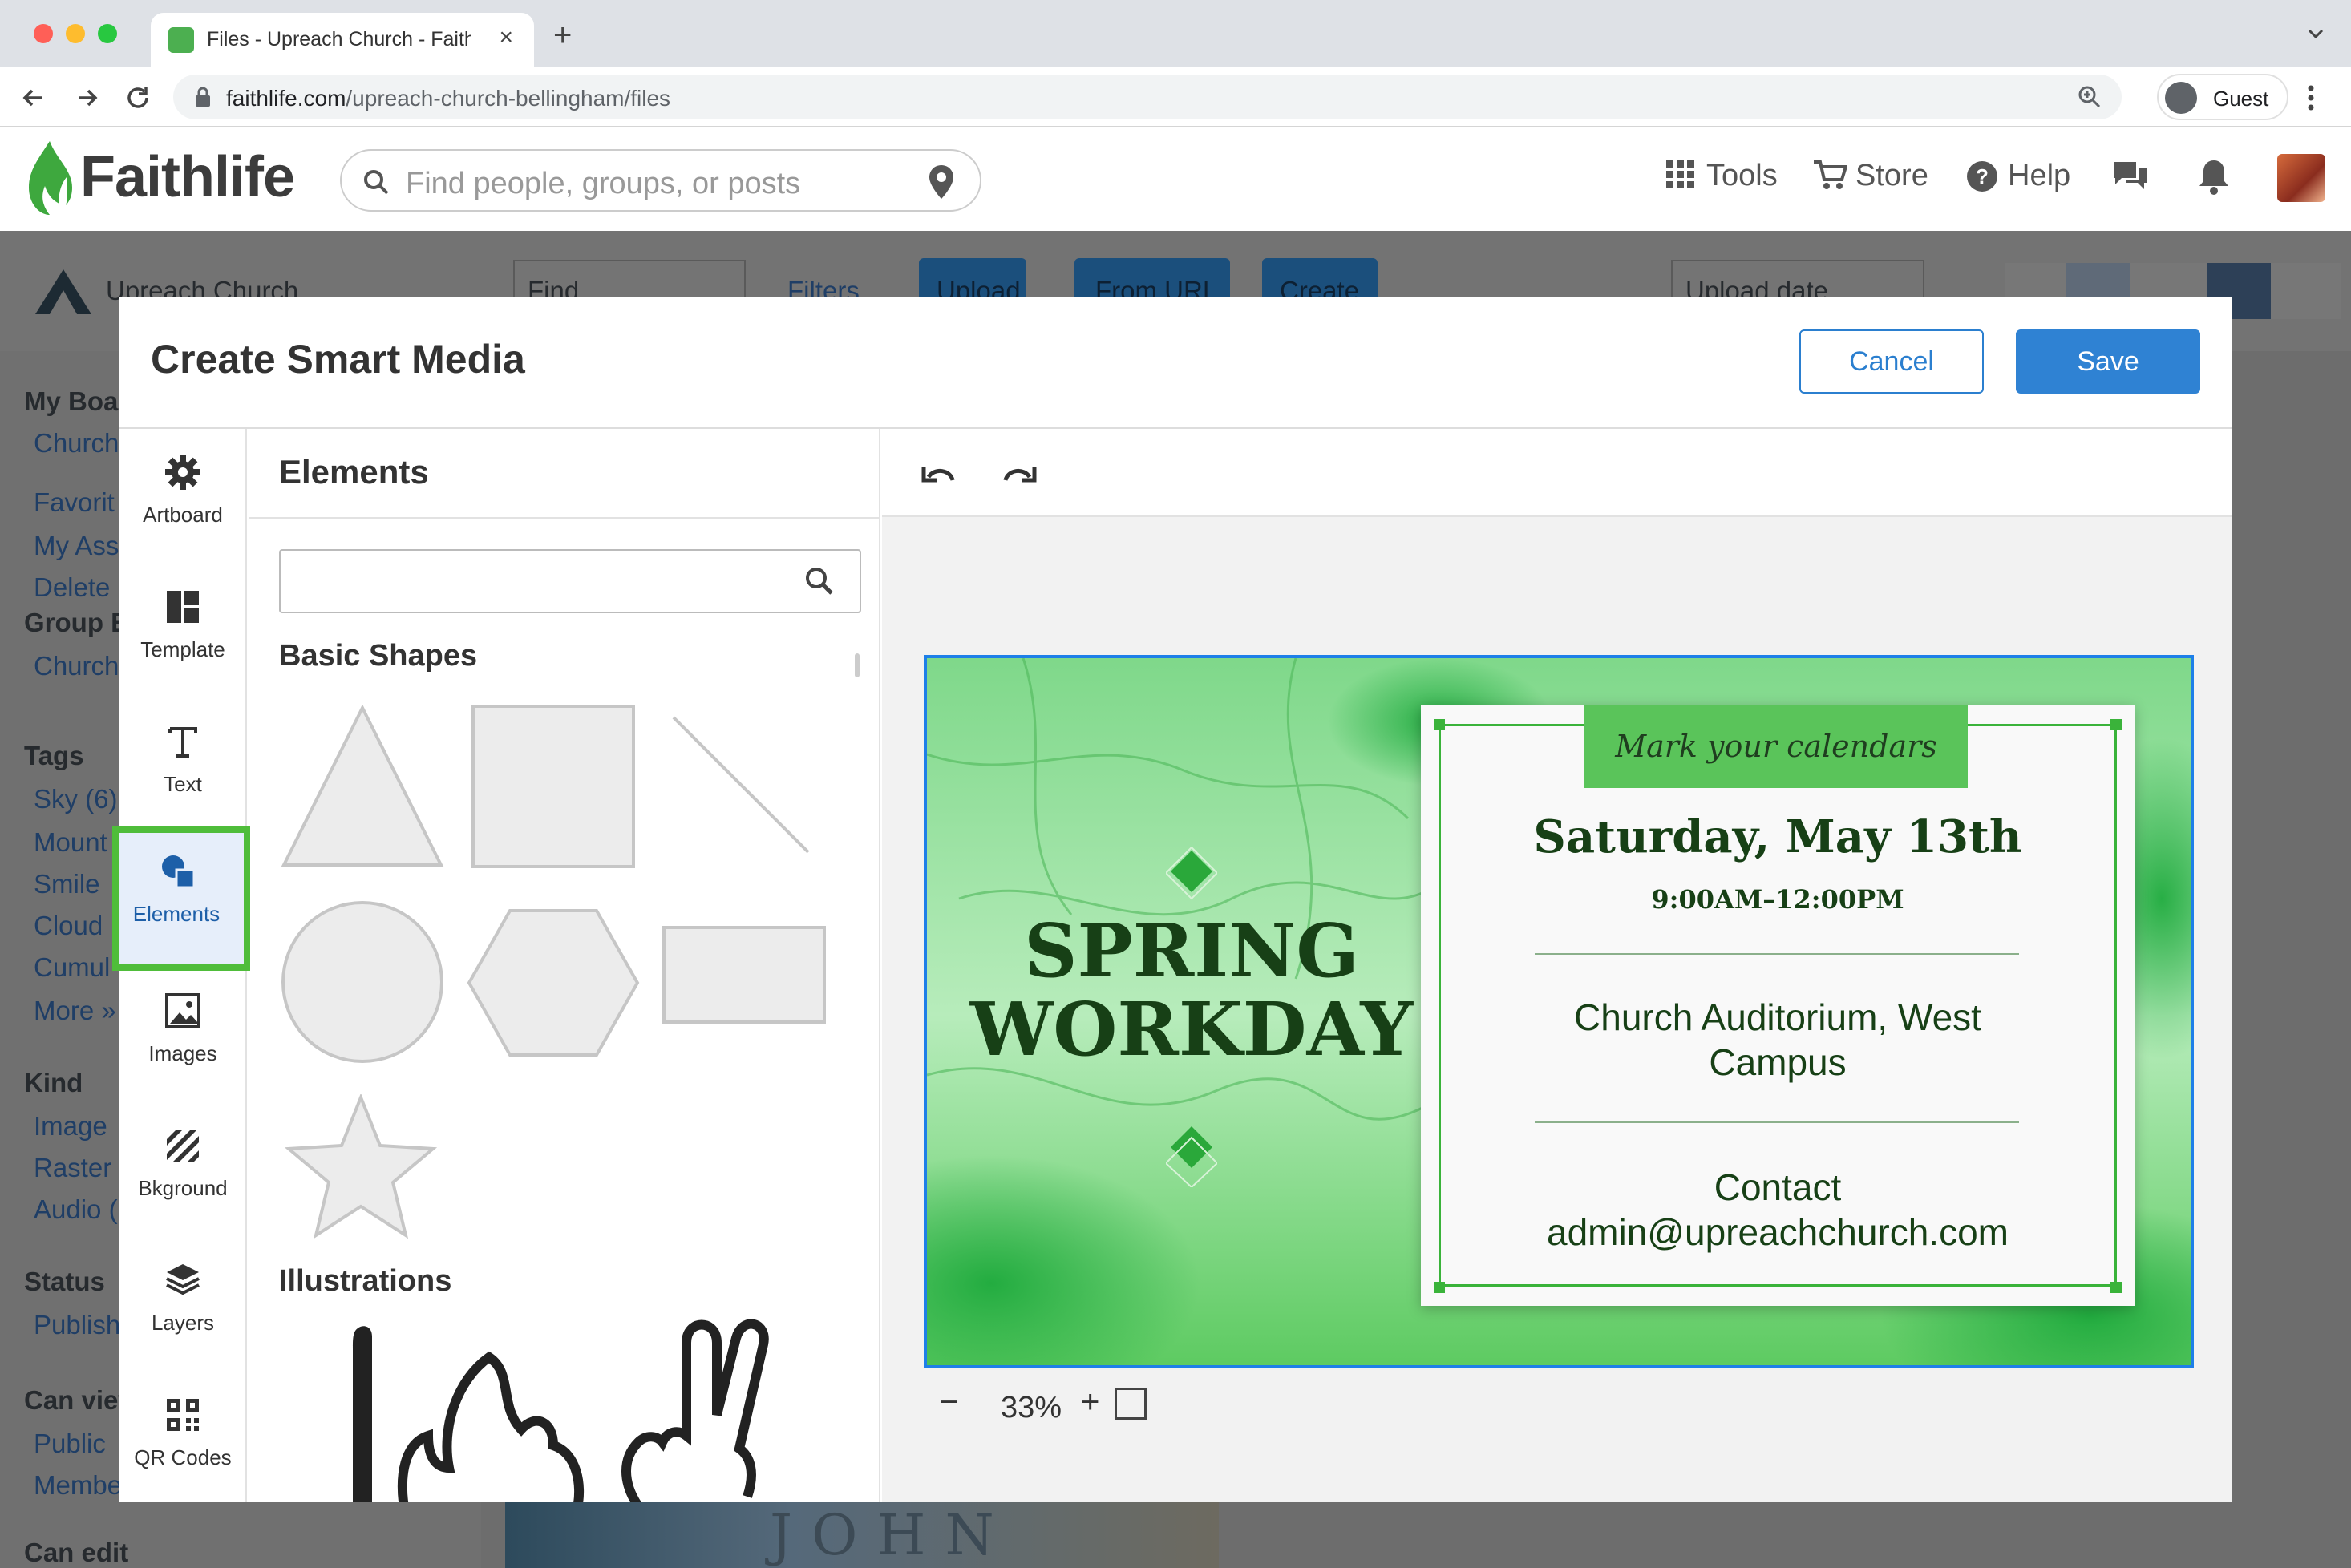 The width and height of the screenshot is (2351, 1568). What do you see at coordinates (506, 37) in the screenshot?
I see `tab-close-icon: ×` at bounding box center [506, 37].